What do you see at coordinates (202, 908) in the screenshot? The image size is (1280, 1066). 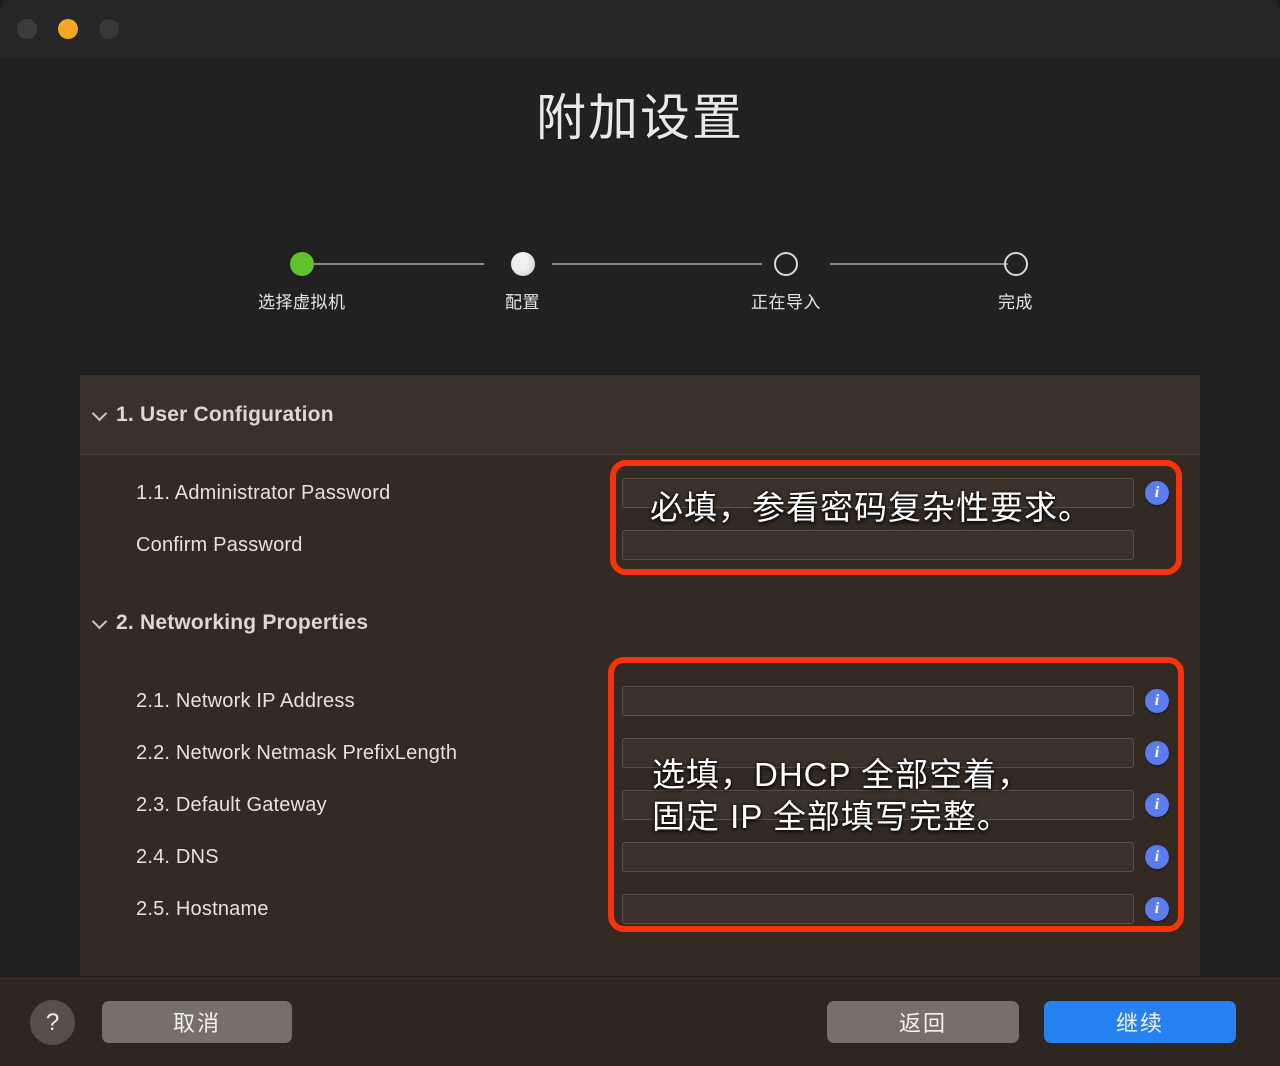 I see `setting-label: 2.5. Hostname` at bounding box center [202, 908].